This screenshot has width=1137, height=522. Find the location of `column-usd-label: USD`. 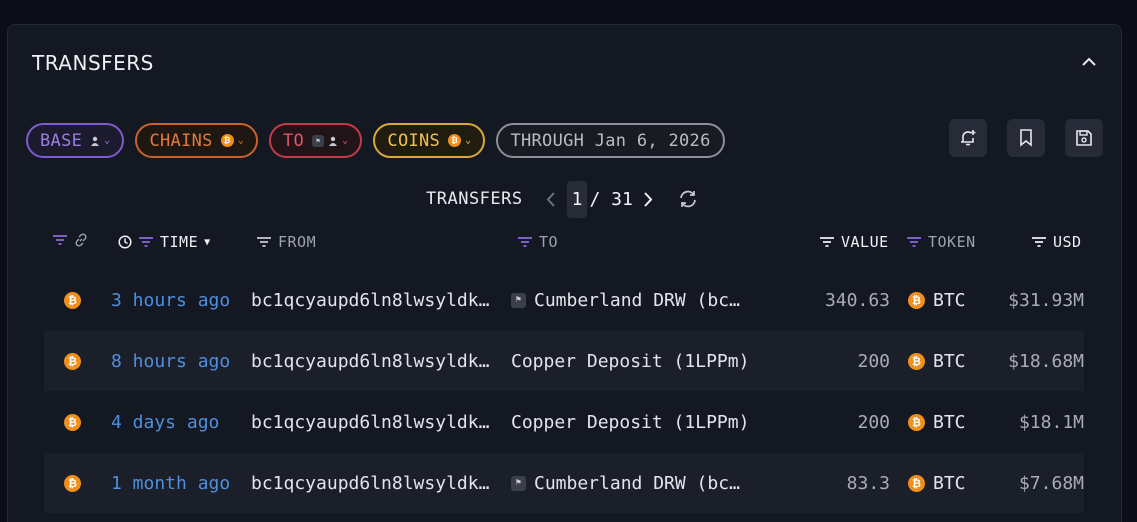

column-usd-label: USD is located at coordinates (1067, 242).